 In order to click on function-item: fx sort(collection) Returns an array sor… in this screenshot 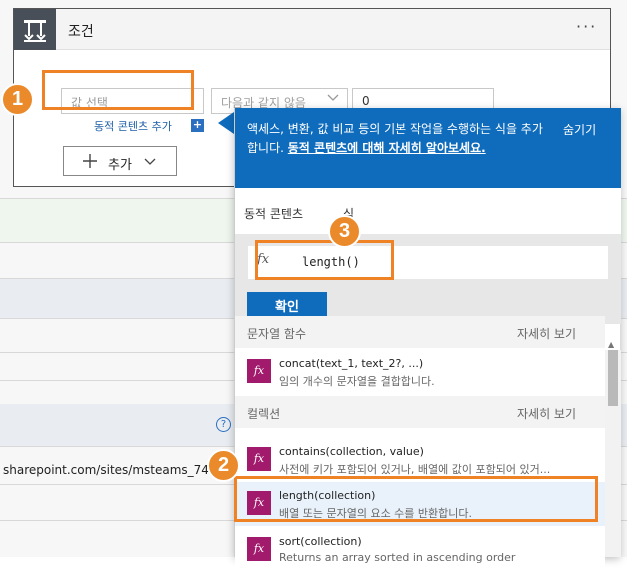, I will do `click(420, 550)`.